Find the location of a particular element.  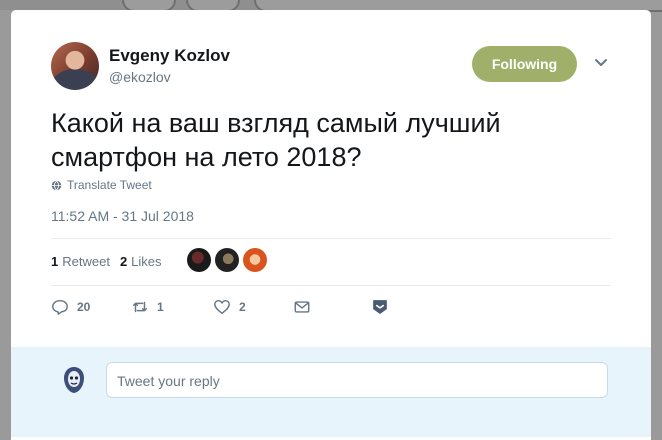

user-avatar is located at coordinates (74, 380).